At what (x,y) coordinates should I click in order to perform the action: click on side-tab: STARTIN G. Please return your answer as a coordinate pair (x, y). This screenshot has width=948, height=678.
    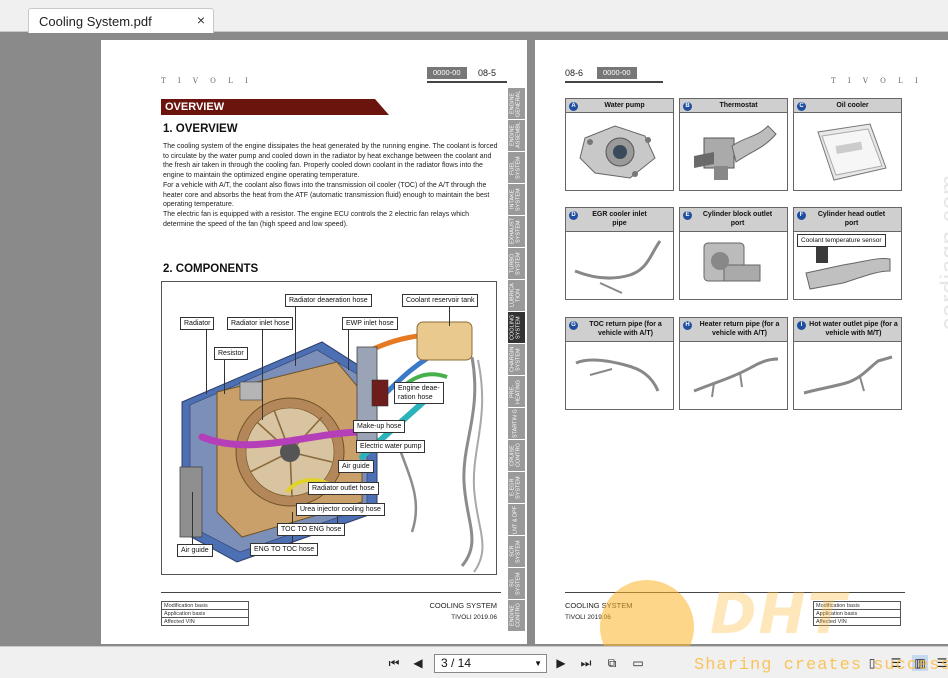
    Looking at the image, I should click on (516, 423).